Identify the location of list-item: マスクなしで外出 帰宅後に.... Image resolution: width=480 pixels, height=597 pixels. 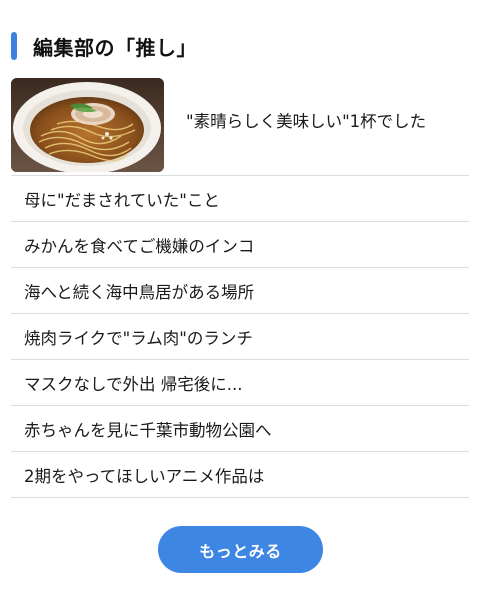
(240, 382).